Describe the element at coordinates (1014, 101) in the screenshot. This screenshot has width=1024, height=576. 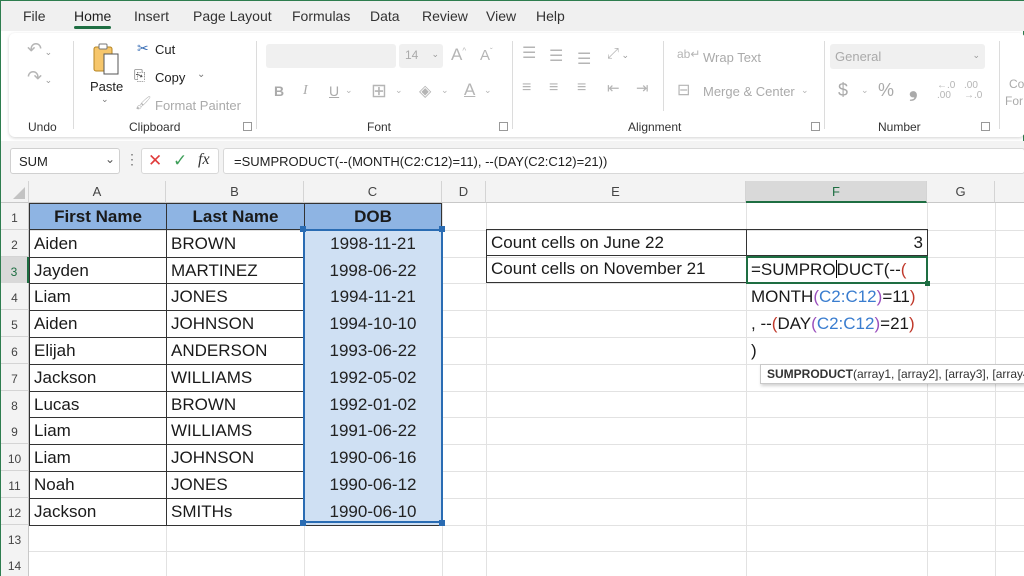
I see `conditional-formatting-label-2: For` at that location.